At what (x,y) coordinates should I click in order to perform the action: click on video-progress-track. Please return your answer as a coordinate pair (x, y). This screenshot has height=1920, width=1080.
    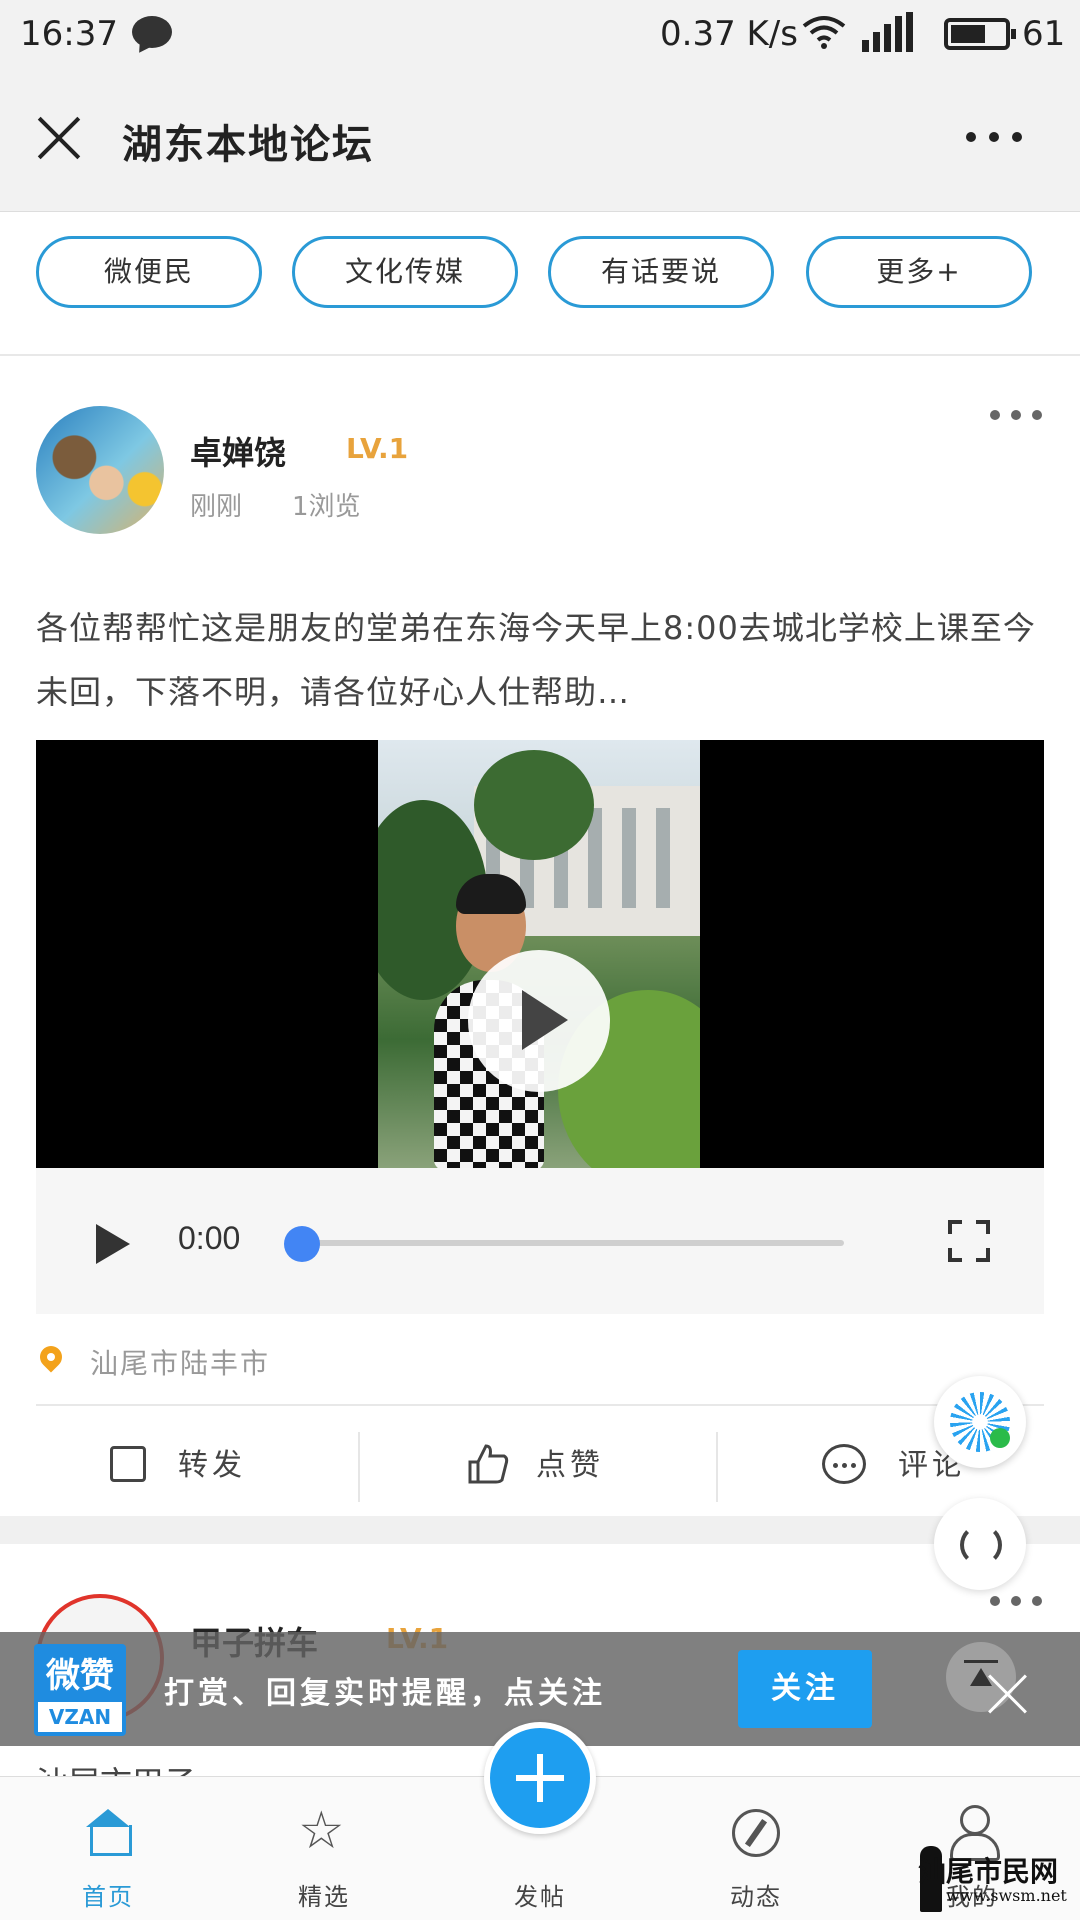
    Looking at the image, I should click on (566, 1243).